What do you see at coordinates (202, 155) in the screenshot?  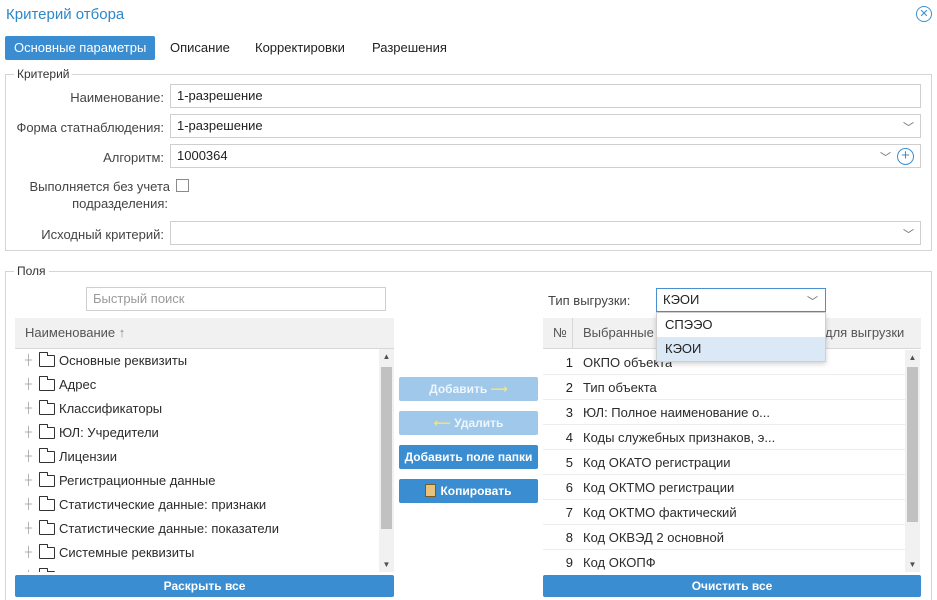 I see `algo-select-value: 1000364` at bounding box center [202, 155].